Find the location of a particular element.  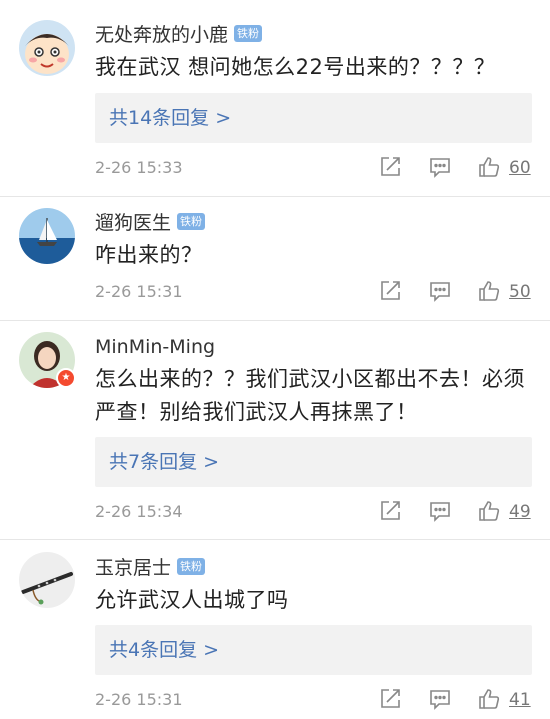

name-row: MinMin-Ming is located at coordinates (155, 347).